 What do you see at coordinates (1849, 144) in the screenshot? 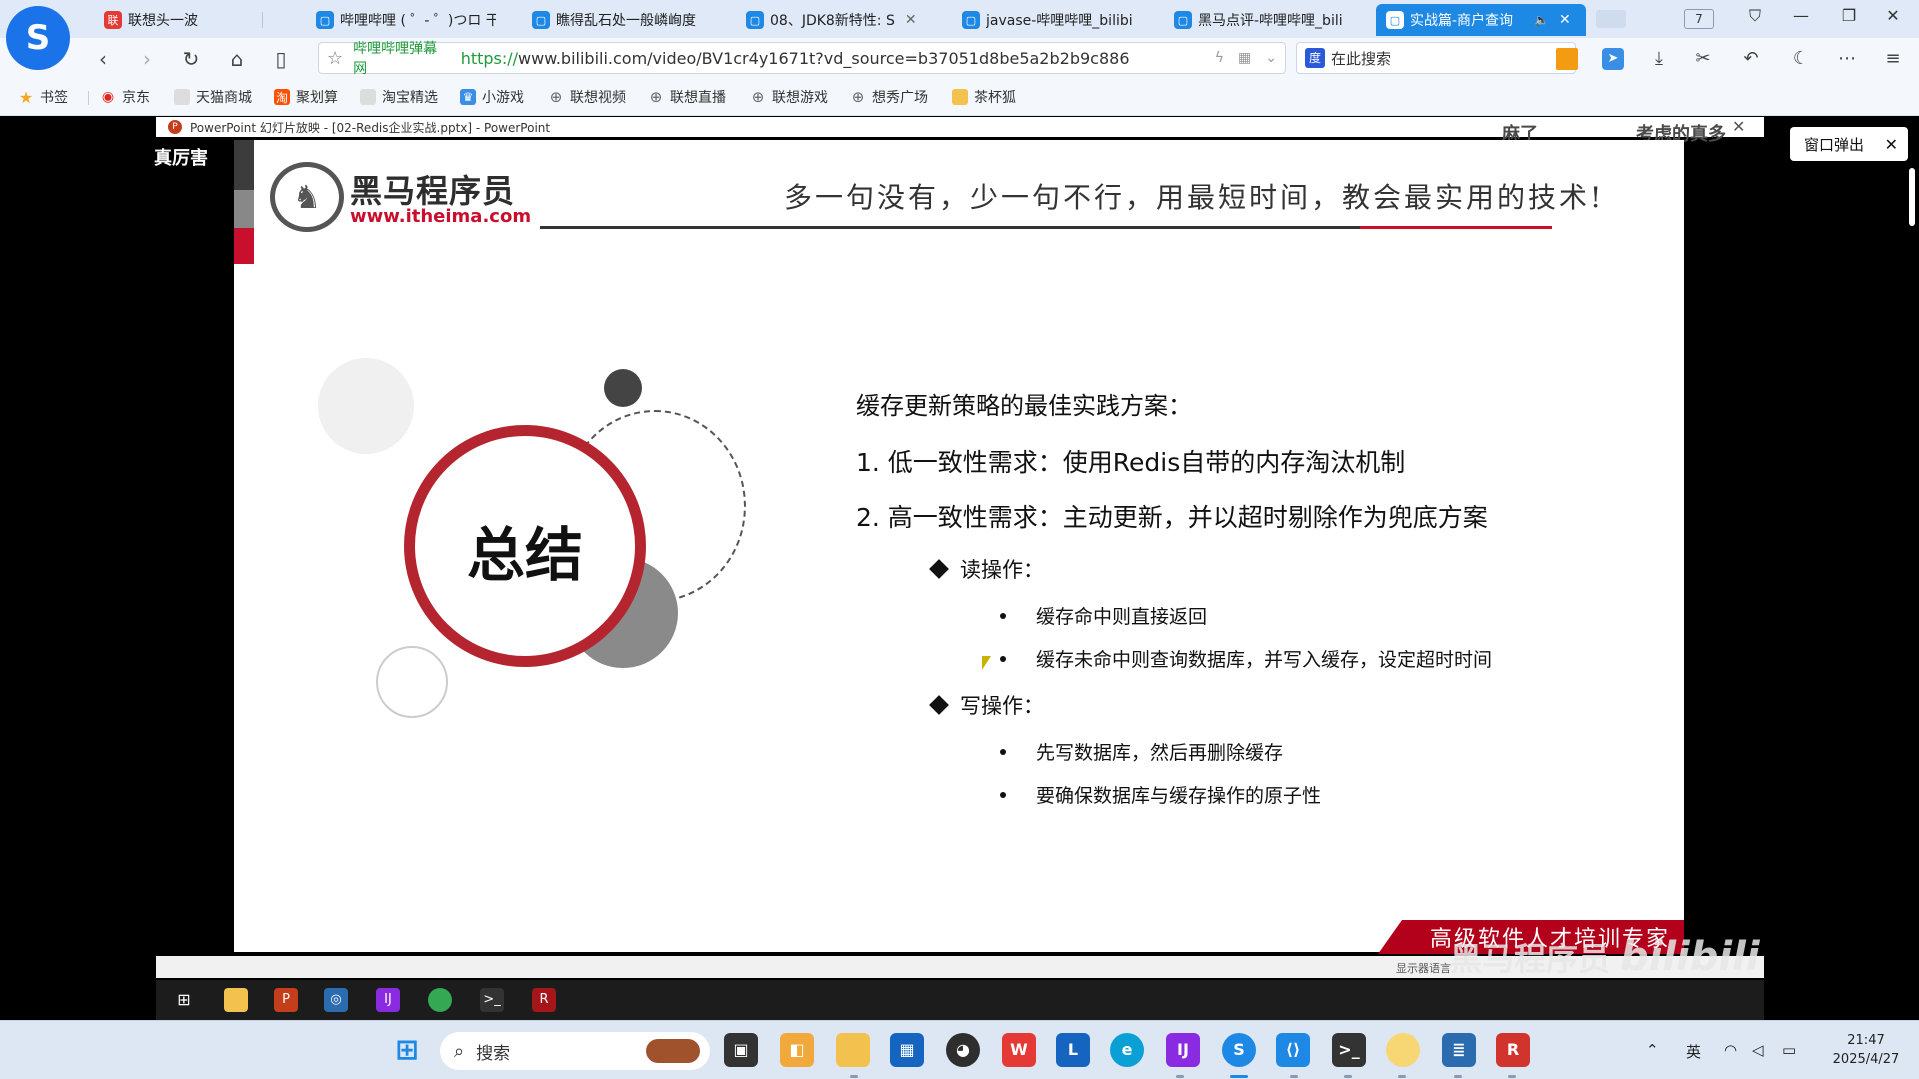
I see `popout-button: 窗口弹出 ✕` at bounding box center [1849, 144].